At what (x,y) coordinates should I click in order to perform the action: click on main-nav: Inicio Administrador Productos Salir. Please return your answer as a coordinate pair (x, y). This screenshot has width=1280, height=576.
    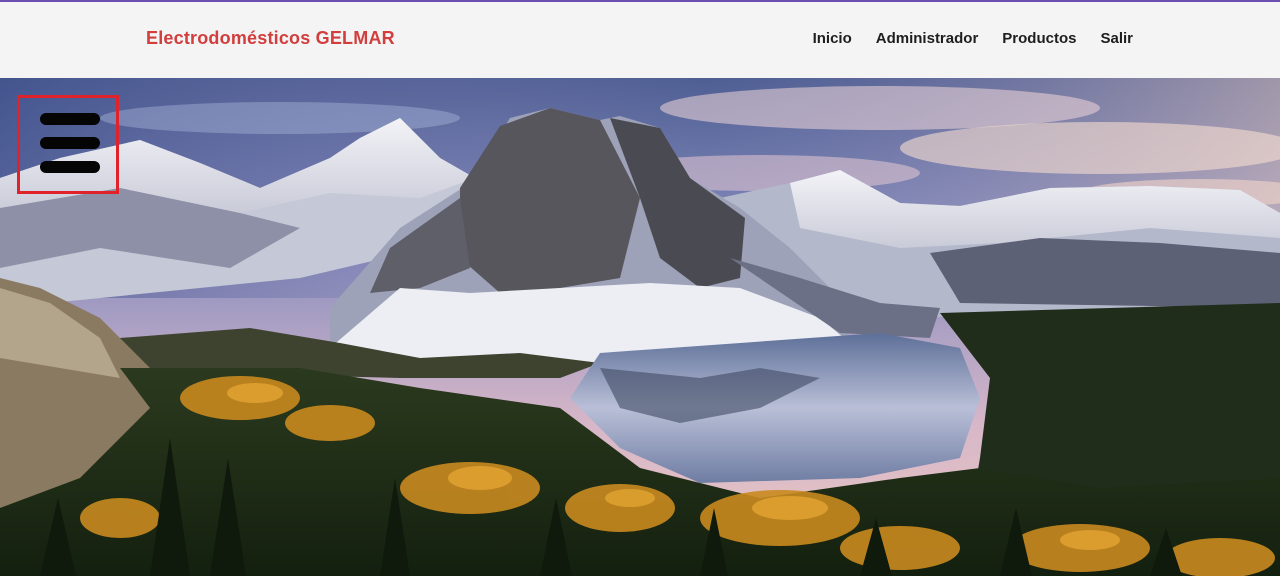
    Looking at the image, I should click on (961, 38).